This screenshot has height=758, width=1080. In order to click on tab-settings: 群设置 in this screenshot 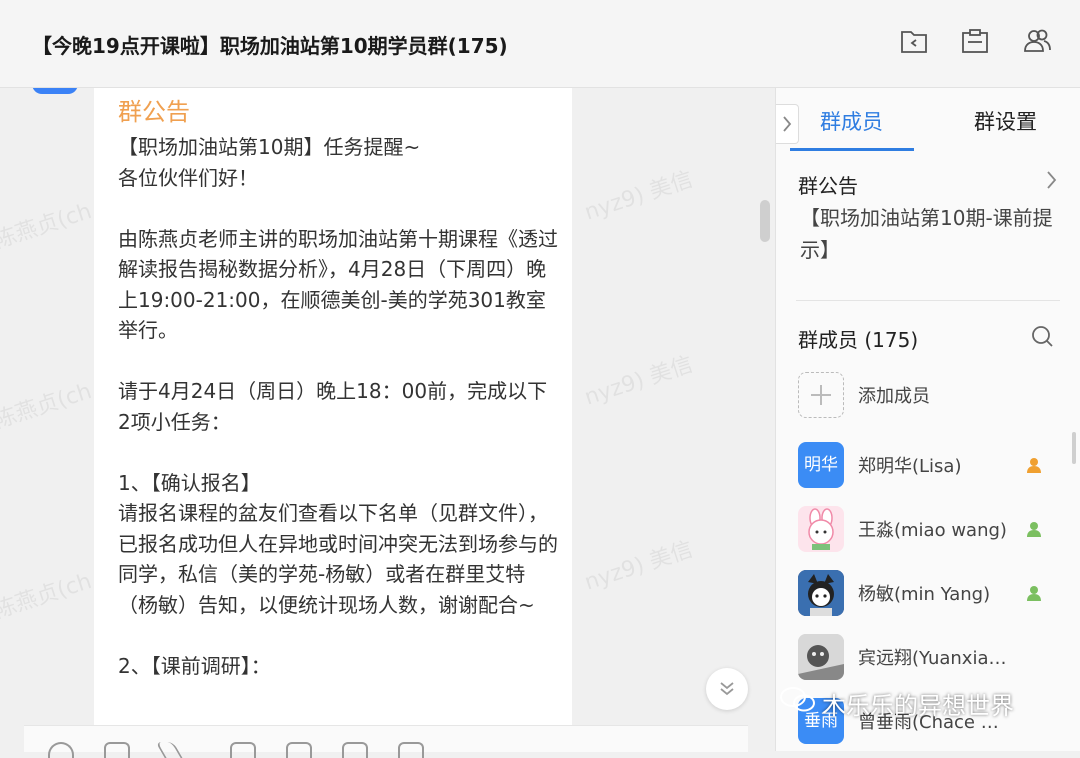, I will do `click(1005, 121)`.